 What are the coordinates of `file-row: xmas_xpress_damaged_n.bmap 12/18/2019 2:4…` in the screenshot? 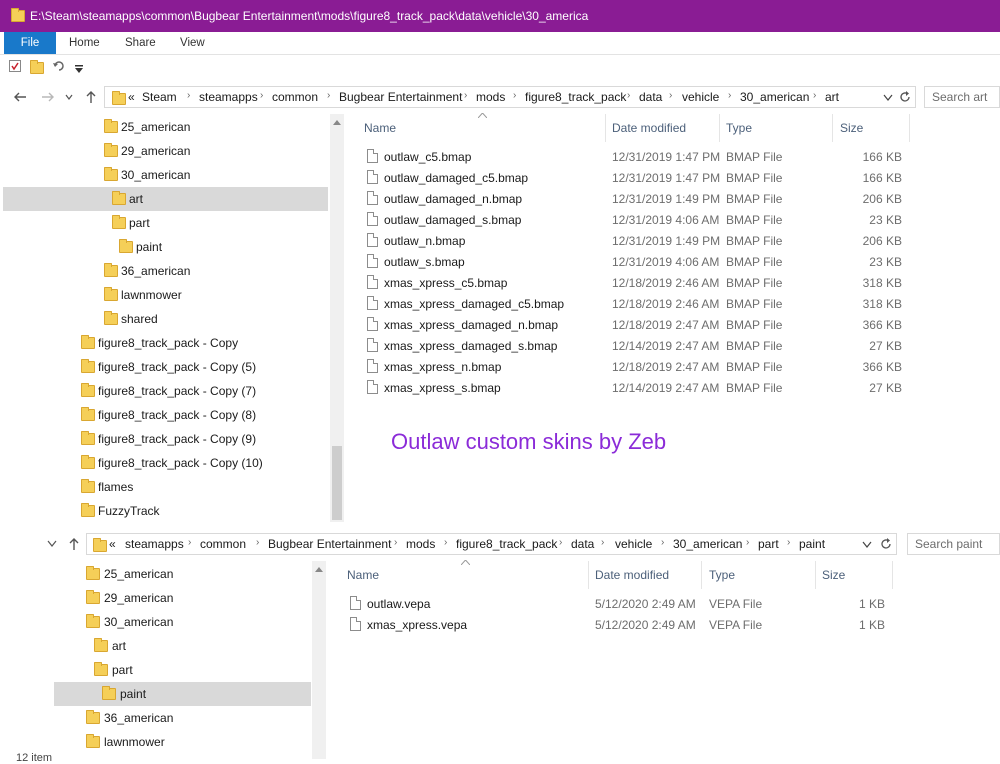 It's located at (637, 325).